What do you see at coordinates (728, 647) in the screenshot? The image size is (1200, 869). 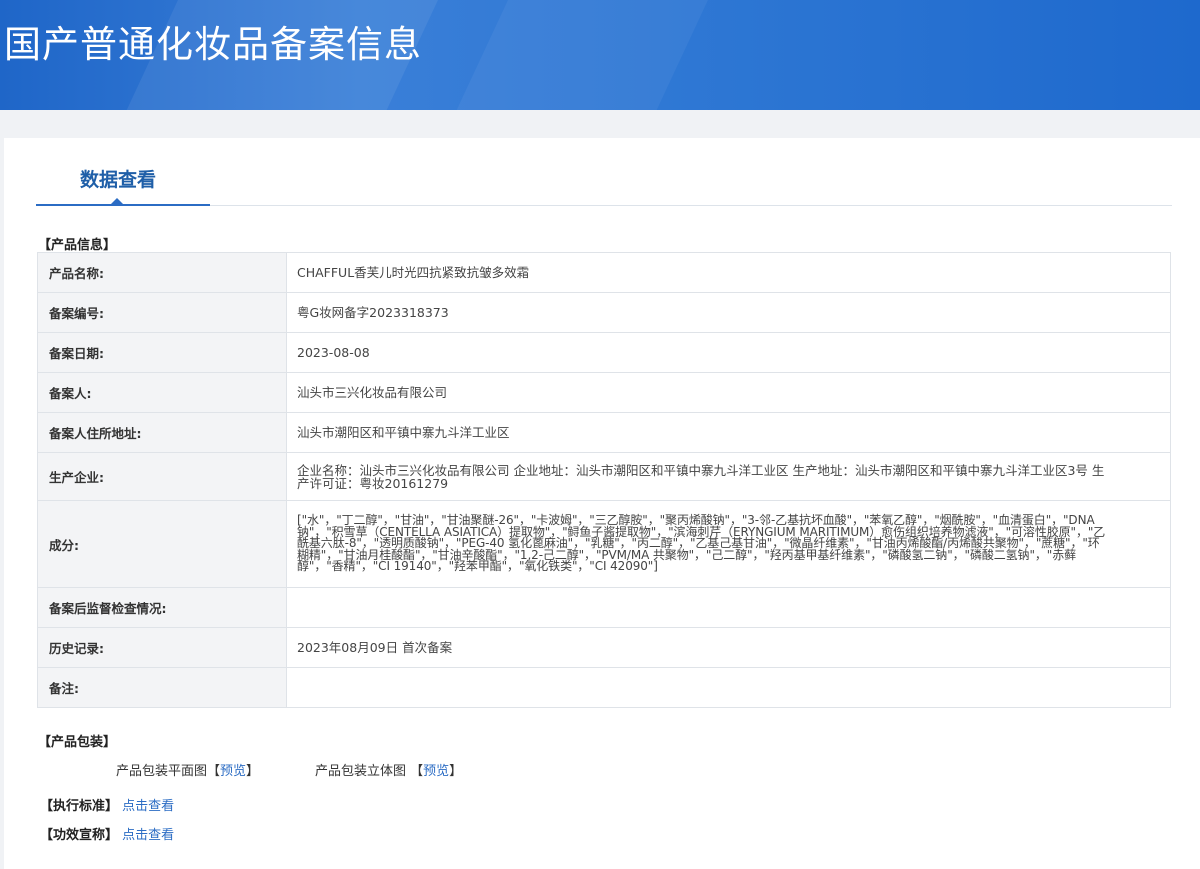 I see `row-value: 2023年08月09日 首次备案` at bounding box center [728, 647].